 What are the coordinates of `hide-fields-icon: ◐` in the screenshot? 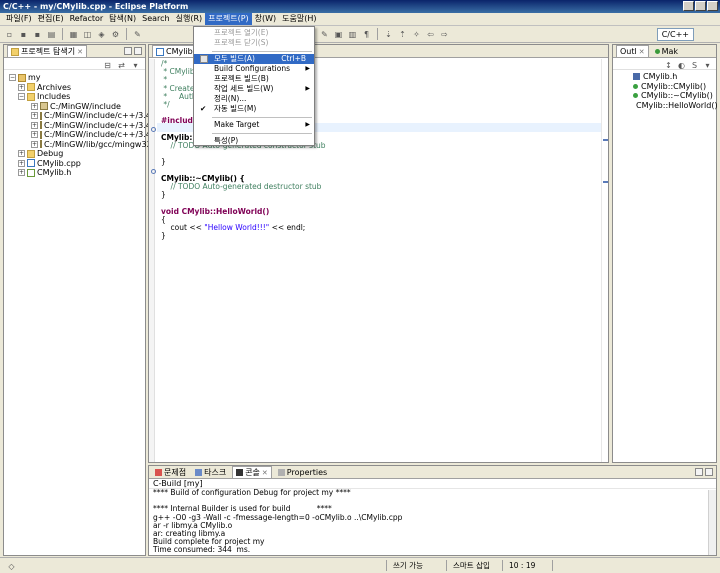 It's located at (681, 65).